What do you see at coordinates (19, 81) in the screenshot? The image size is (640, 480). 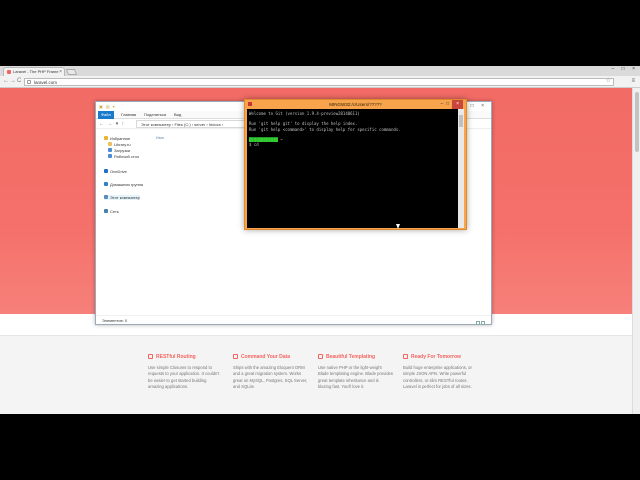 I see `reload-icon: C` at bounding box center [19, 81].